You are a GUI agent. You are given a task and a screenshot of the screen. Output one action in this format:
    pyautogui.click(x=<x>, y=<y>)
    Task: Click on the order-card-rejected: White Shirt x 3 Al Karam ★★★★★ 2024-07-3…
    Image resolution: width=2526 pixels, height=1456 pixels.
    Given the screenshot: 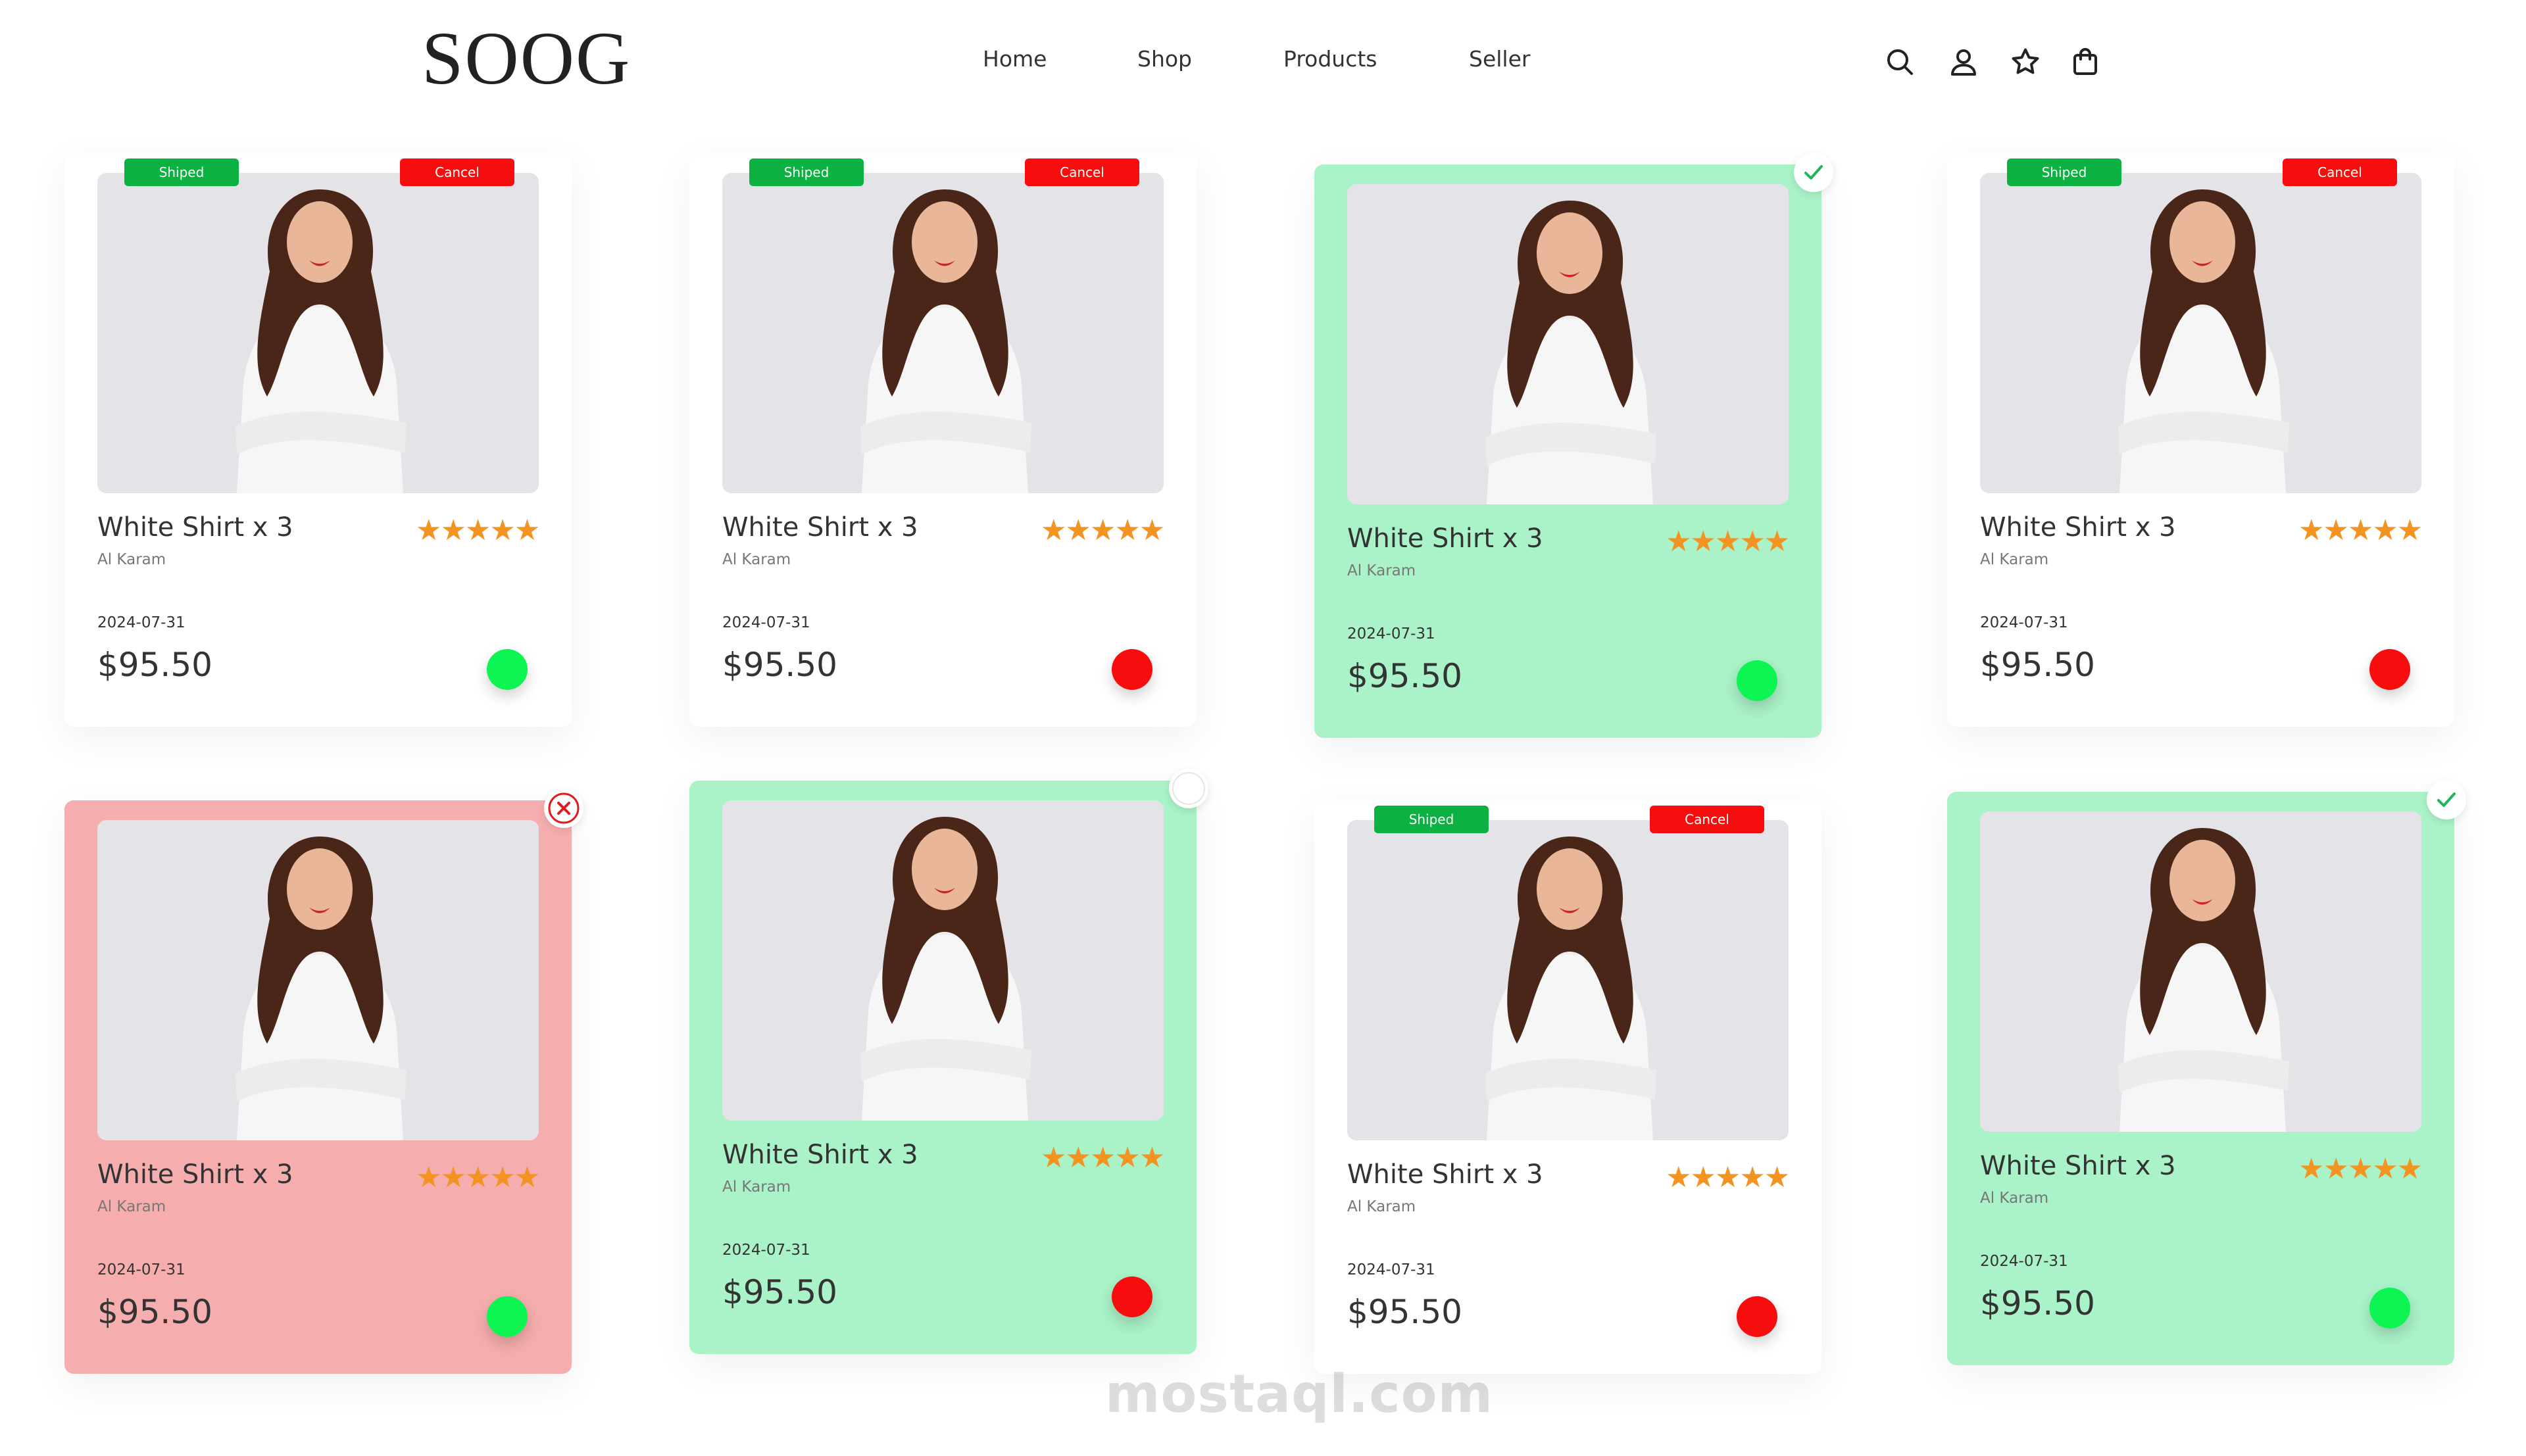 What is the action you would take?
    pyautogui.click(x=323, y=1081)
    